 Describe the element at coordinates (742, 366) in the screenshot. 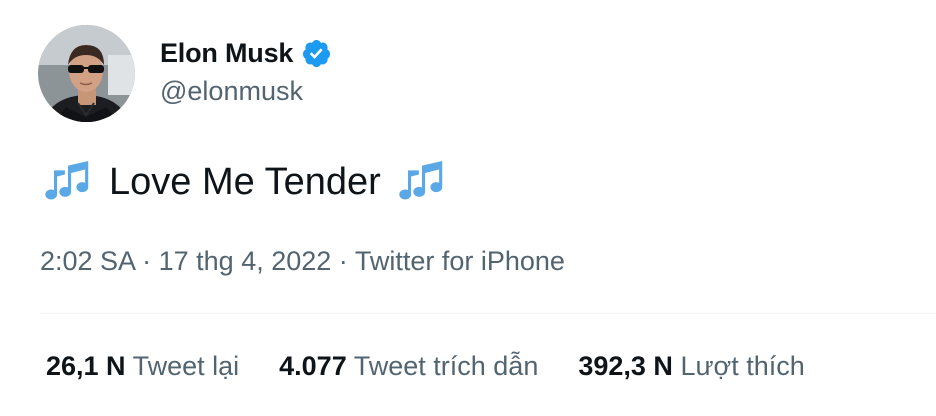

I see `likes-label: Lượt thích` at that location.